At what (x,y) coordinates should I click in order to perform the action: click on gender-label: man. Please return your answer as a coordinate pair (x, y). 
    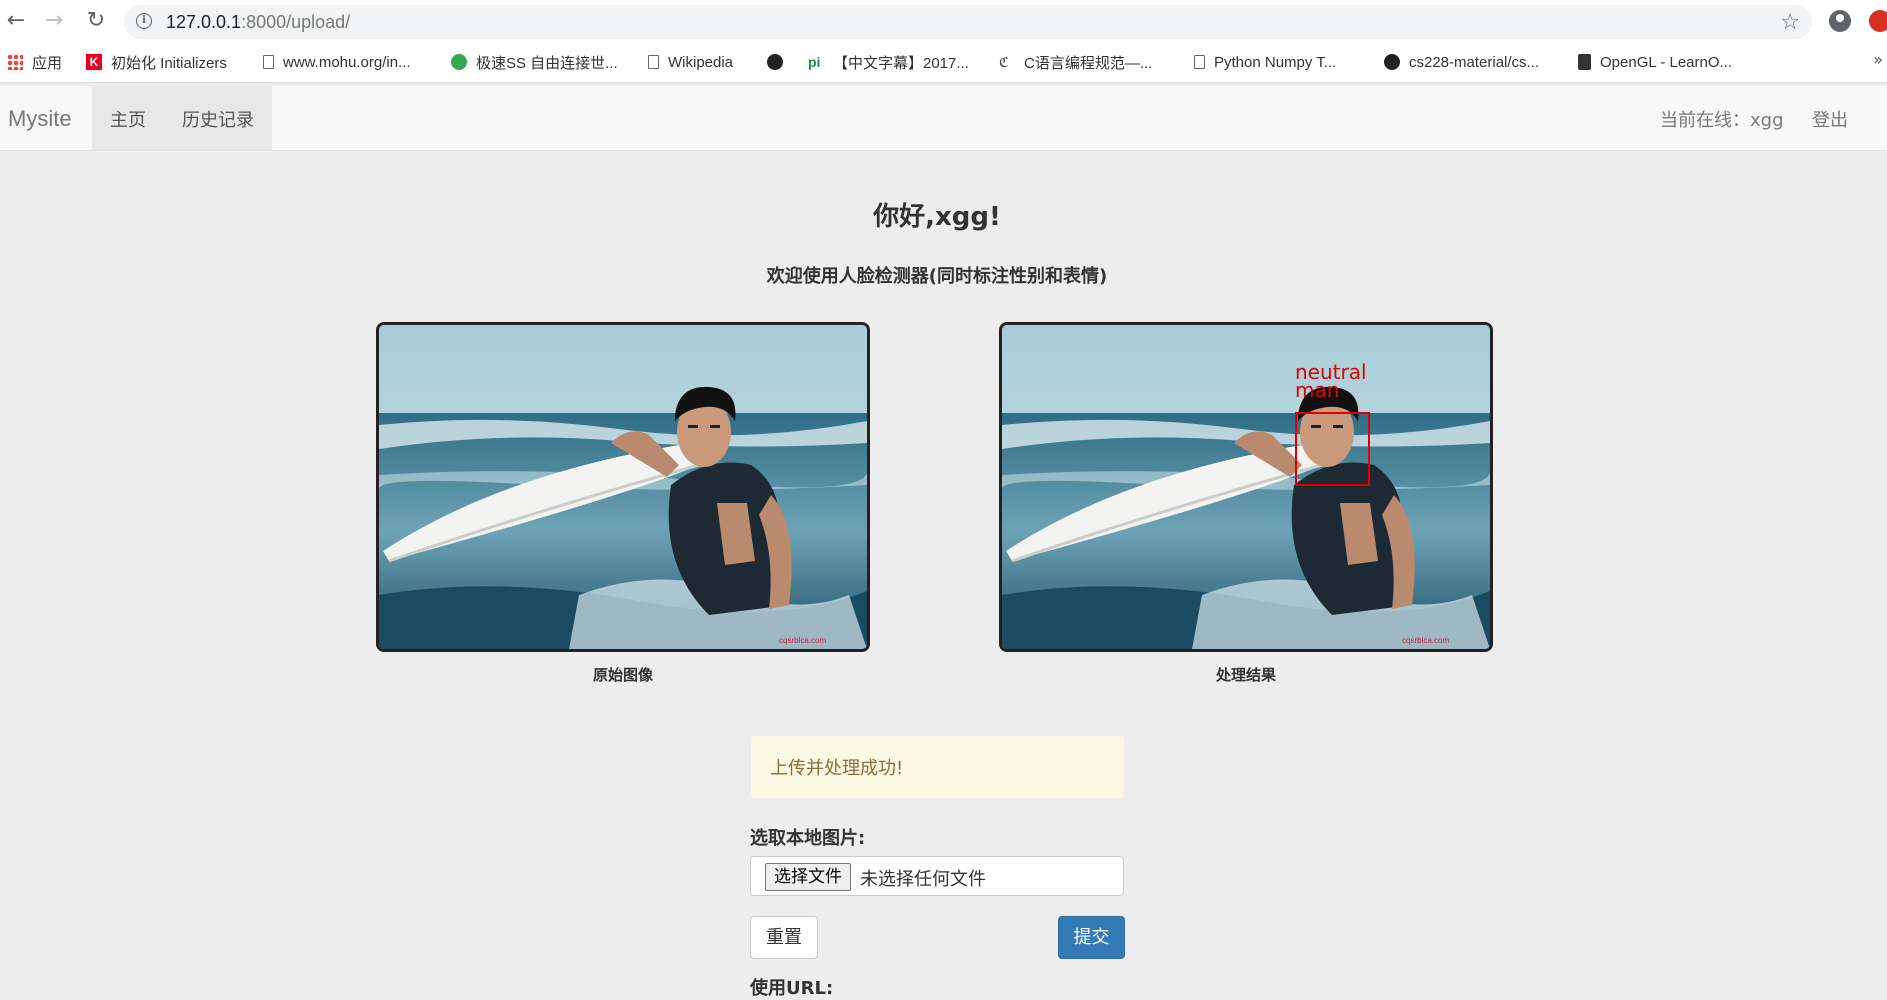
    Looking at the image, I should click on (1317, 390).